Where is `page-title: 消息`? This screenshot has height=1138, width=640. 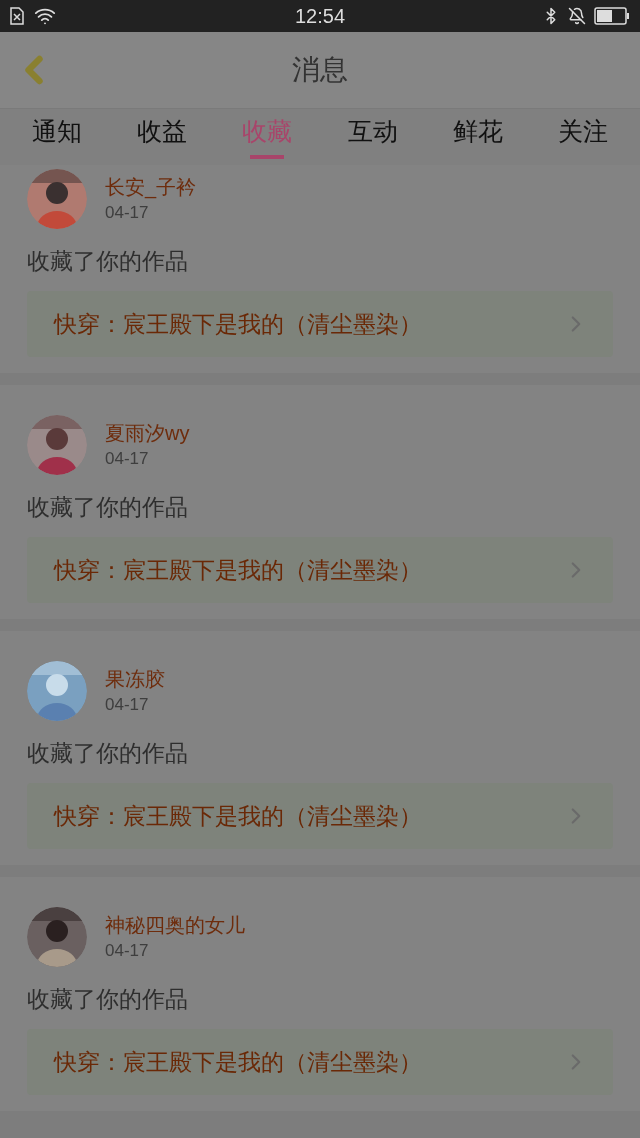 page-title: 消息 is located at coordinates (320, 70).